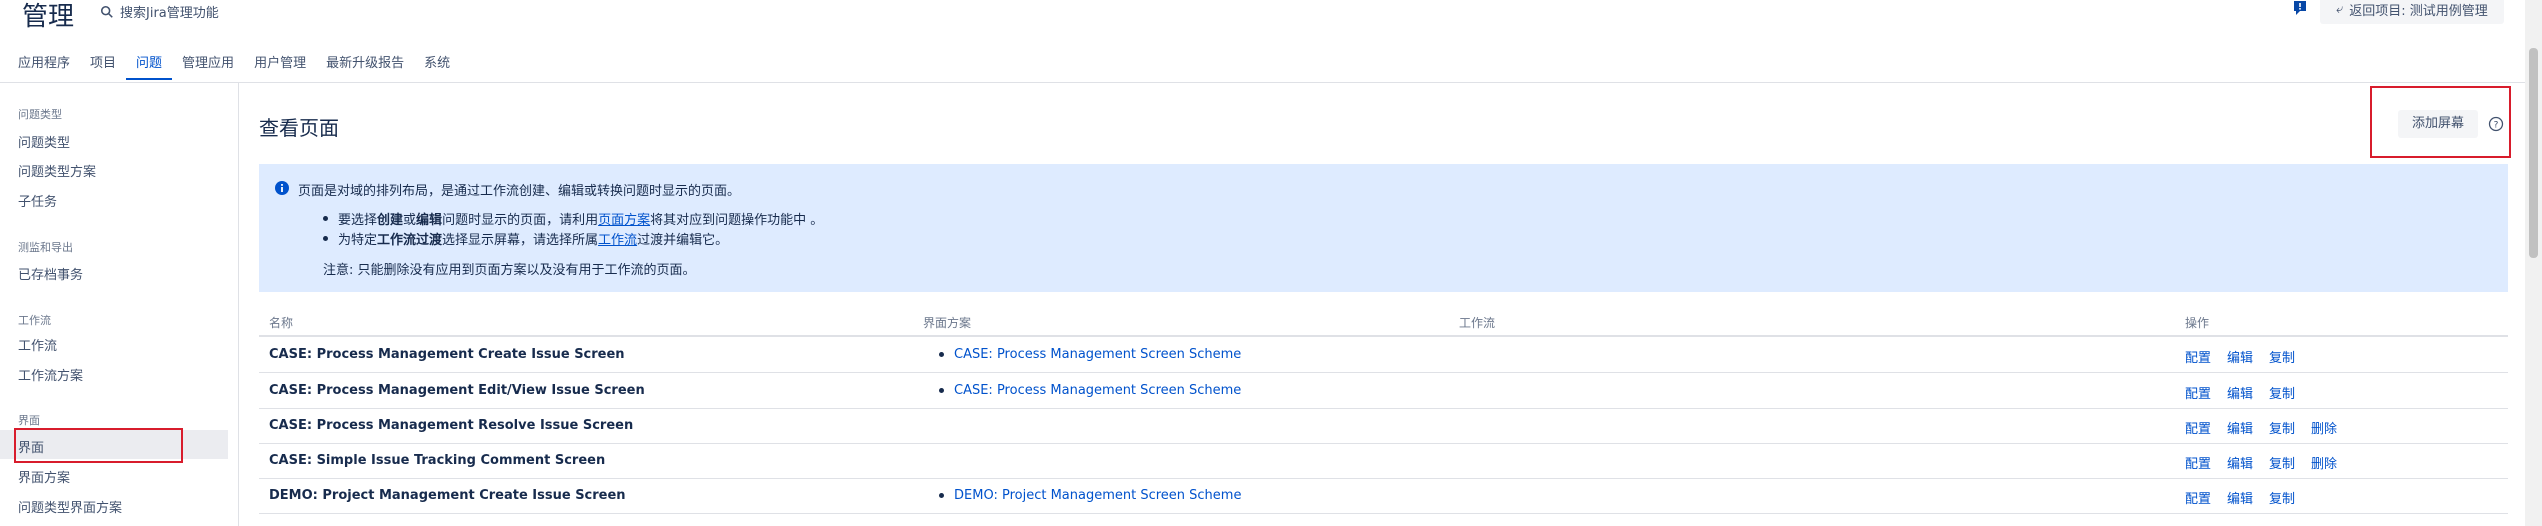 The height and width of the screenshot is (526, 2542). I want to click on return-to-project-label: 返回项目: 测试用例管理, so click(2418, 11).